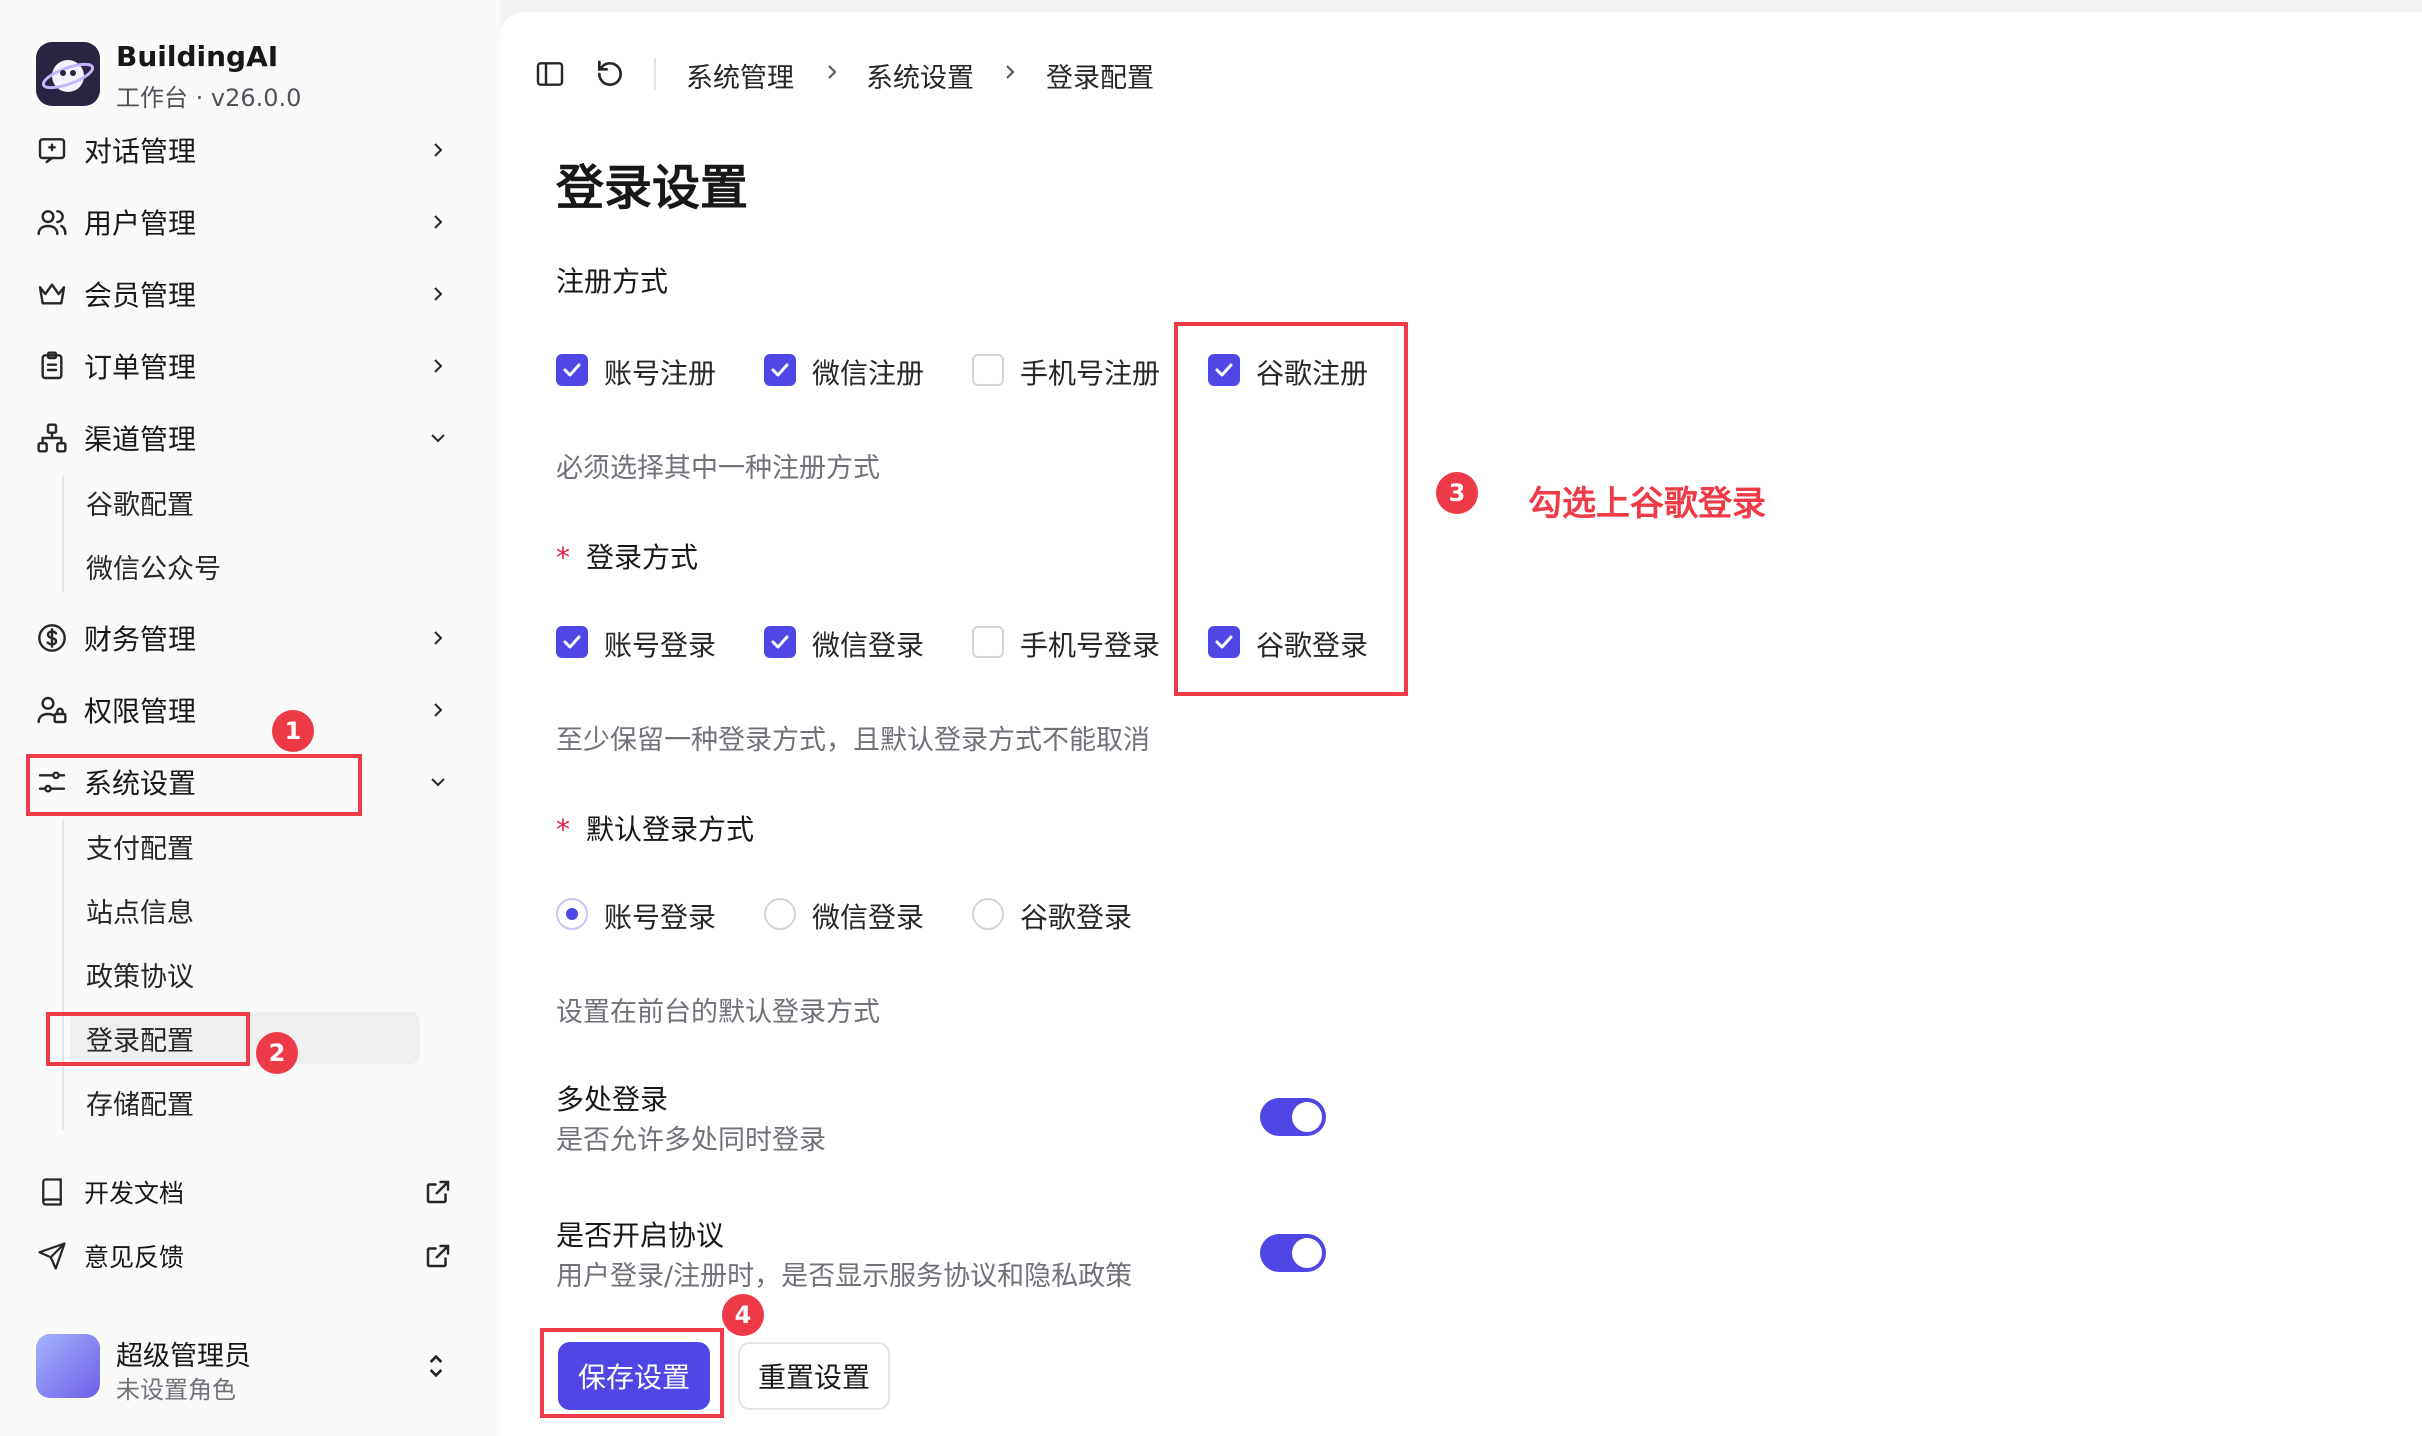 The height and width of the screenshot is (1436, 2422). Describe the element at coordinates (572, 642) in the screenshot. I see `checkbox-account-login` at that location.